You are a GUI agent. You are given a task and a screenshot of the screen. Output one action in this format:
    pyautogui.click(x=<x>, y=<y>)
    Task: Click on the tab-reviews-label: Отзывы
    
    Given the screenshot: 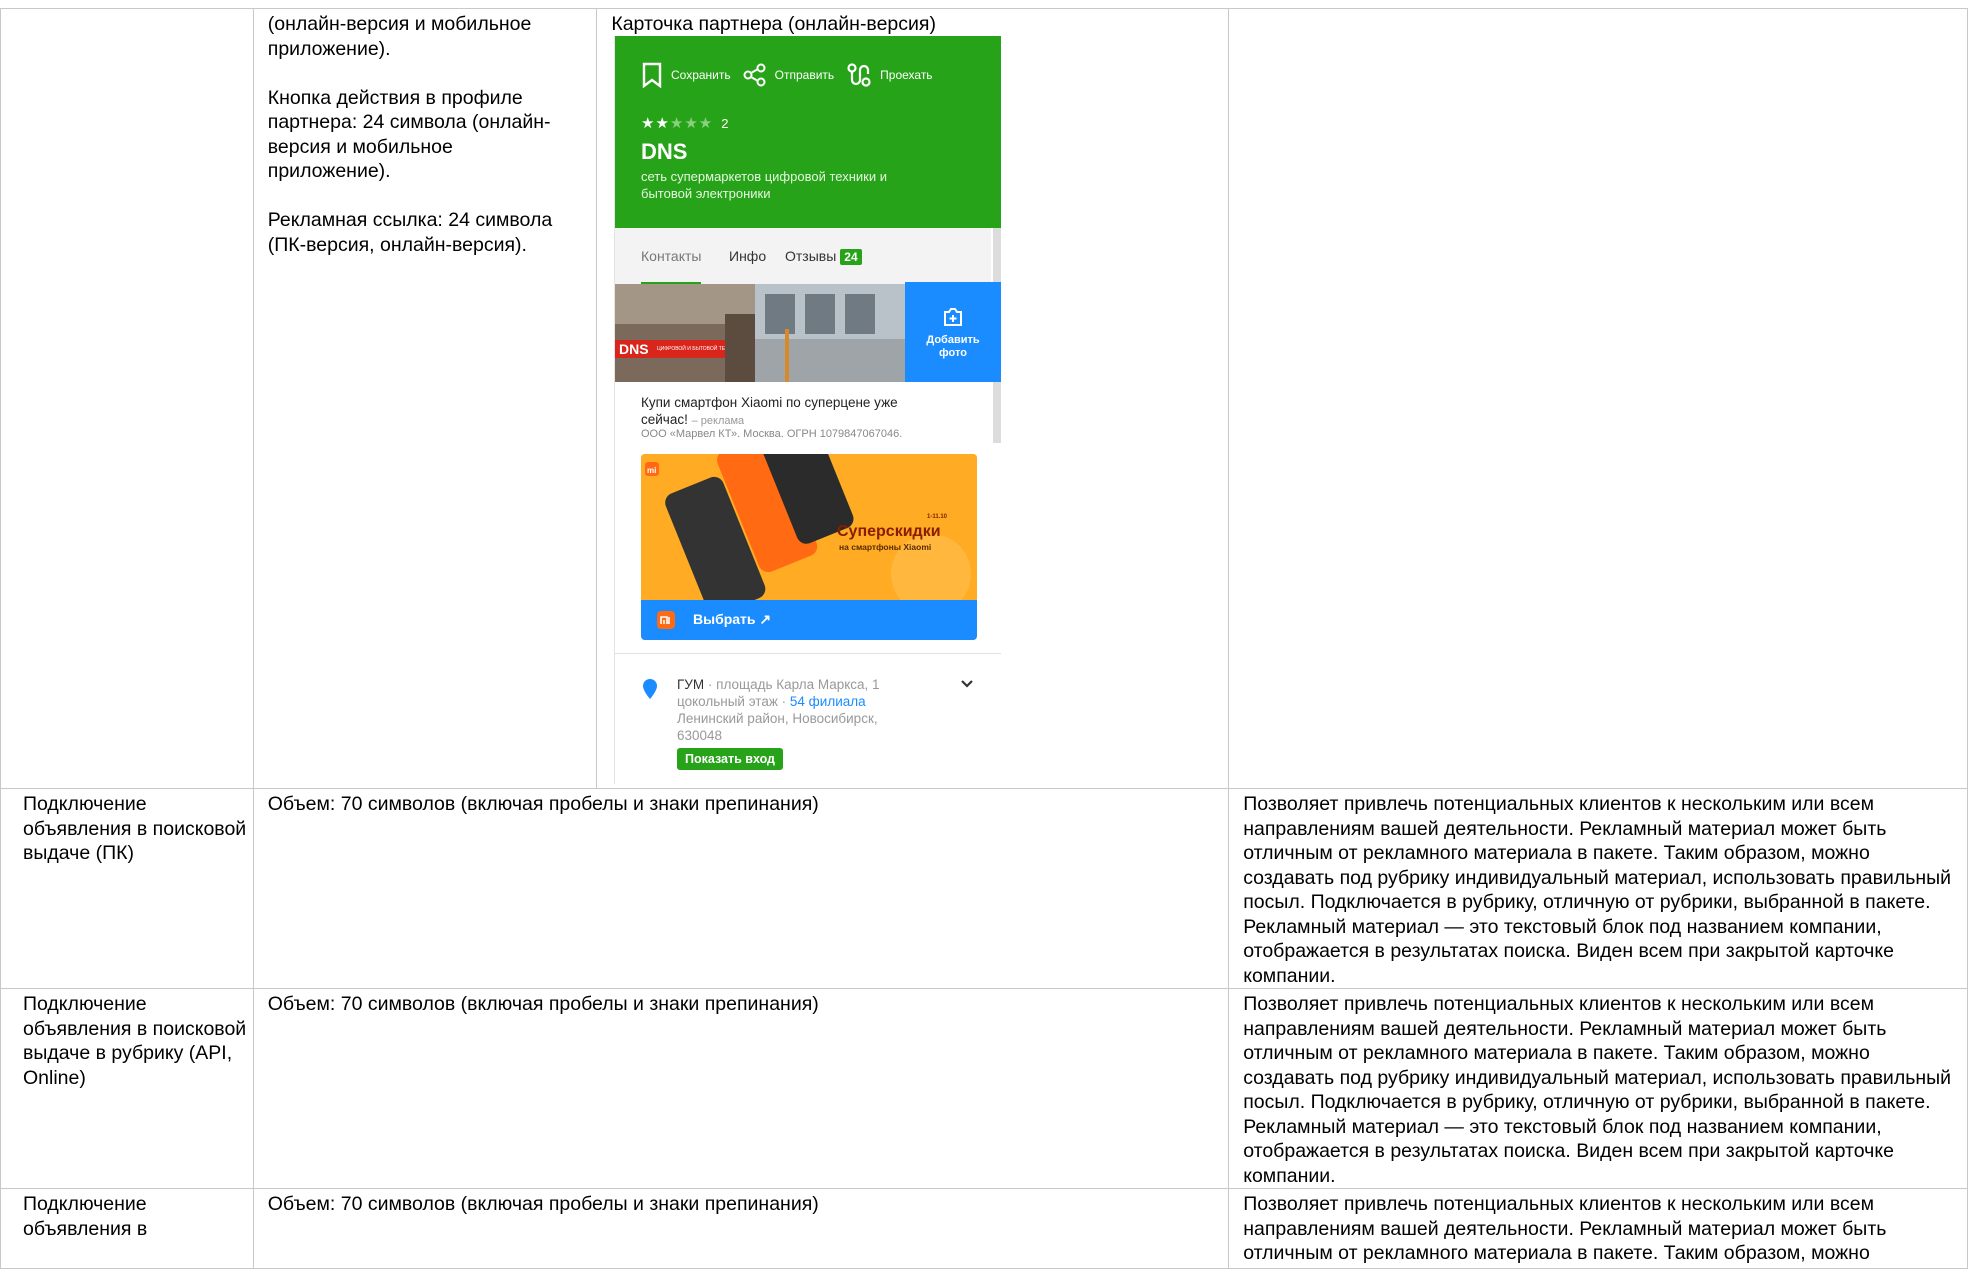 What is the action you would take?
    pyautogui.click(x=811, y=256)
    